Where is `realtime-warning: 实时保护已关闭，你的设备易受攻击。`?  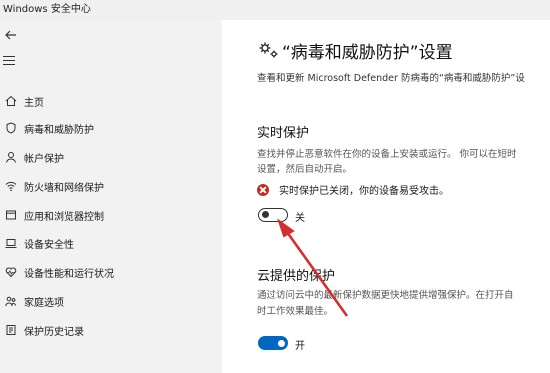 realtime-warning: 实时保护已关闭，你的设备易受攻击。 is located at coordinates (353, 189).